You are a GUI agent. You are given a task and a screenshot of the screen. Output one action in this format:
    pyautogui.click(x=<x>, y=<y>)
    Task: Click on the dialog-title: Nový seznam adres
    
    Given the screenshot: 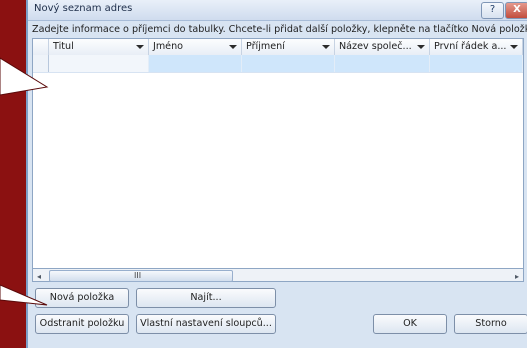 What is the action you would take?
    pyautogui.click(x=83, y=8)
    